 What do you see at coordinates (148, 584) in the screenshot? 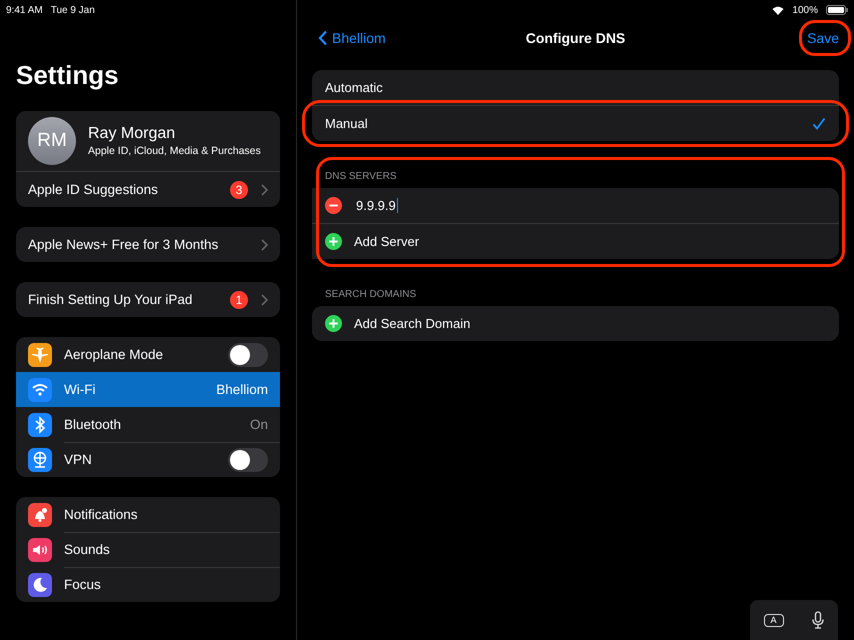
I see `settings-row: Focus` at bounding box center [148, 584].